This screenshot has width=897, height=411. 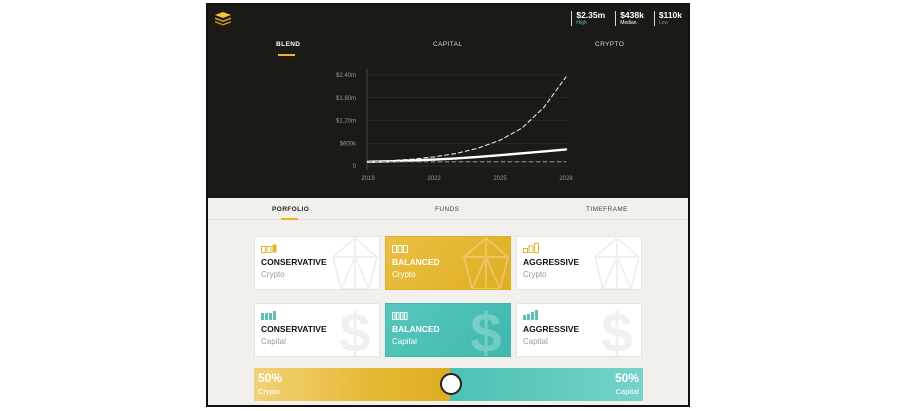 I want to click on x-tick-label: 2019, so click(x=368, y=179).